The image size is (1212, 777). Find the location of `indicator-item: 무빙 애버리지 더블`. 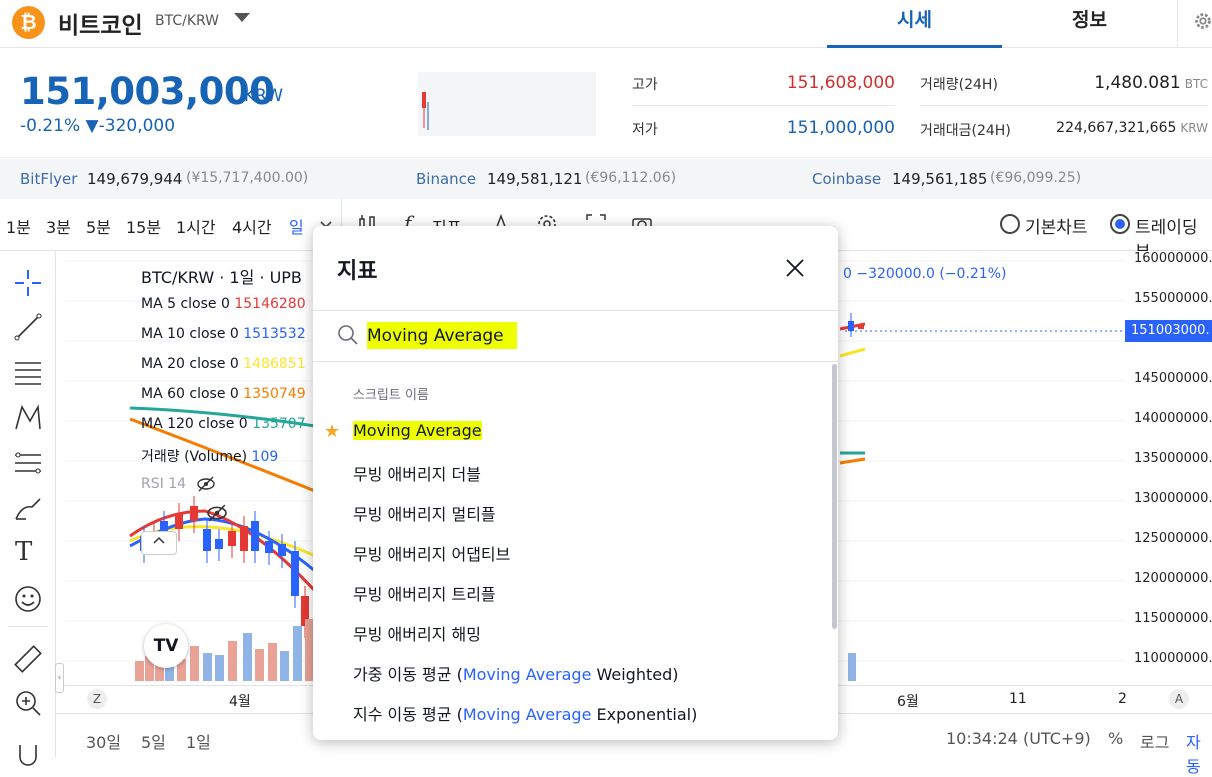

indicator-item: 무빙 애버리지 더블 is located at coordinates (572, 472).